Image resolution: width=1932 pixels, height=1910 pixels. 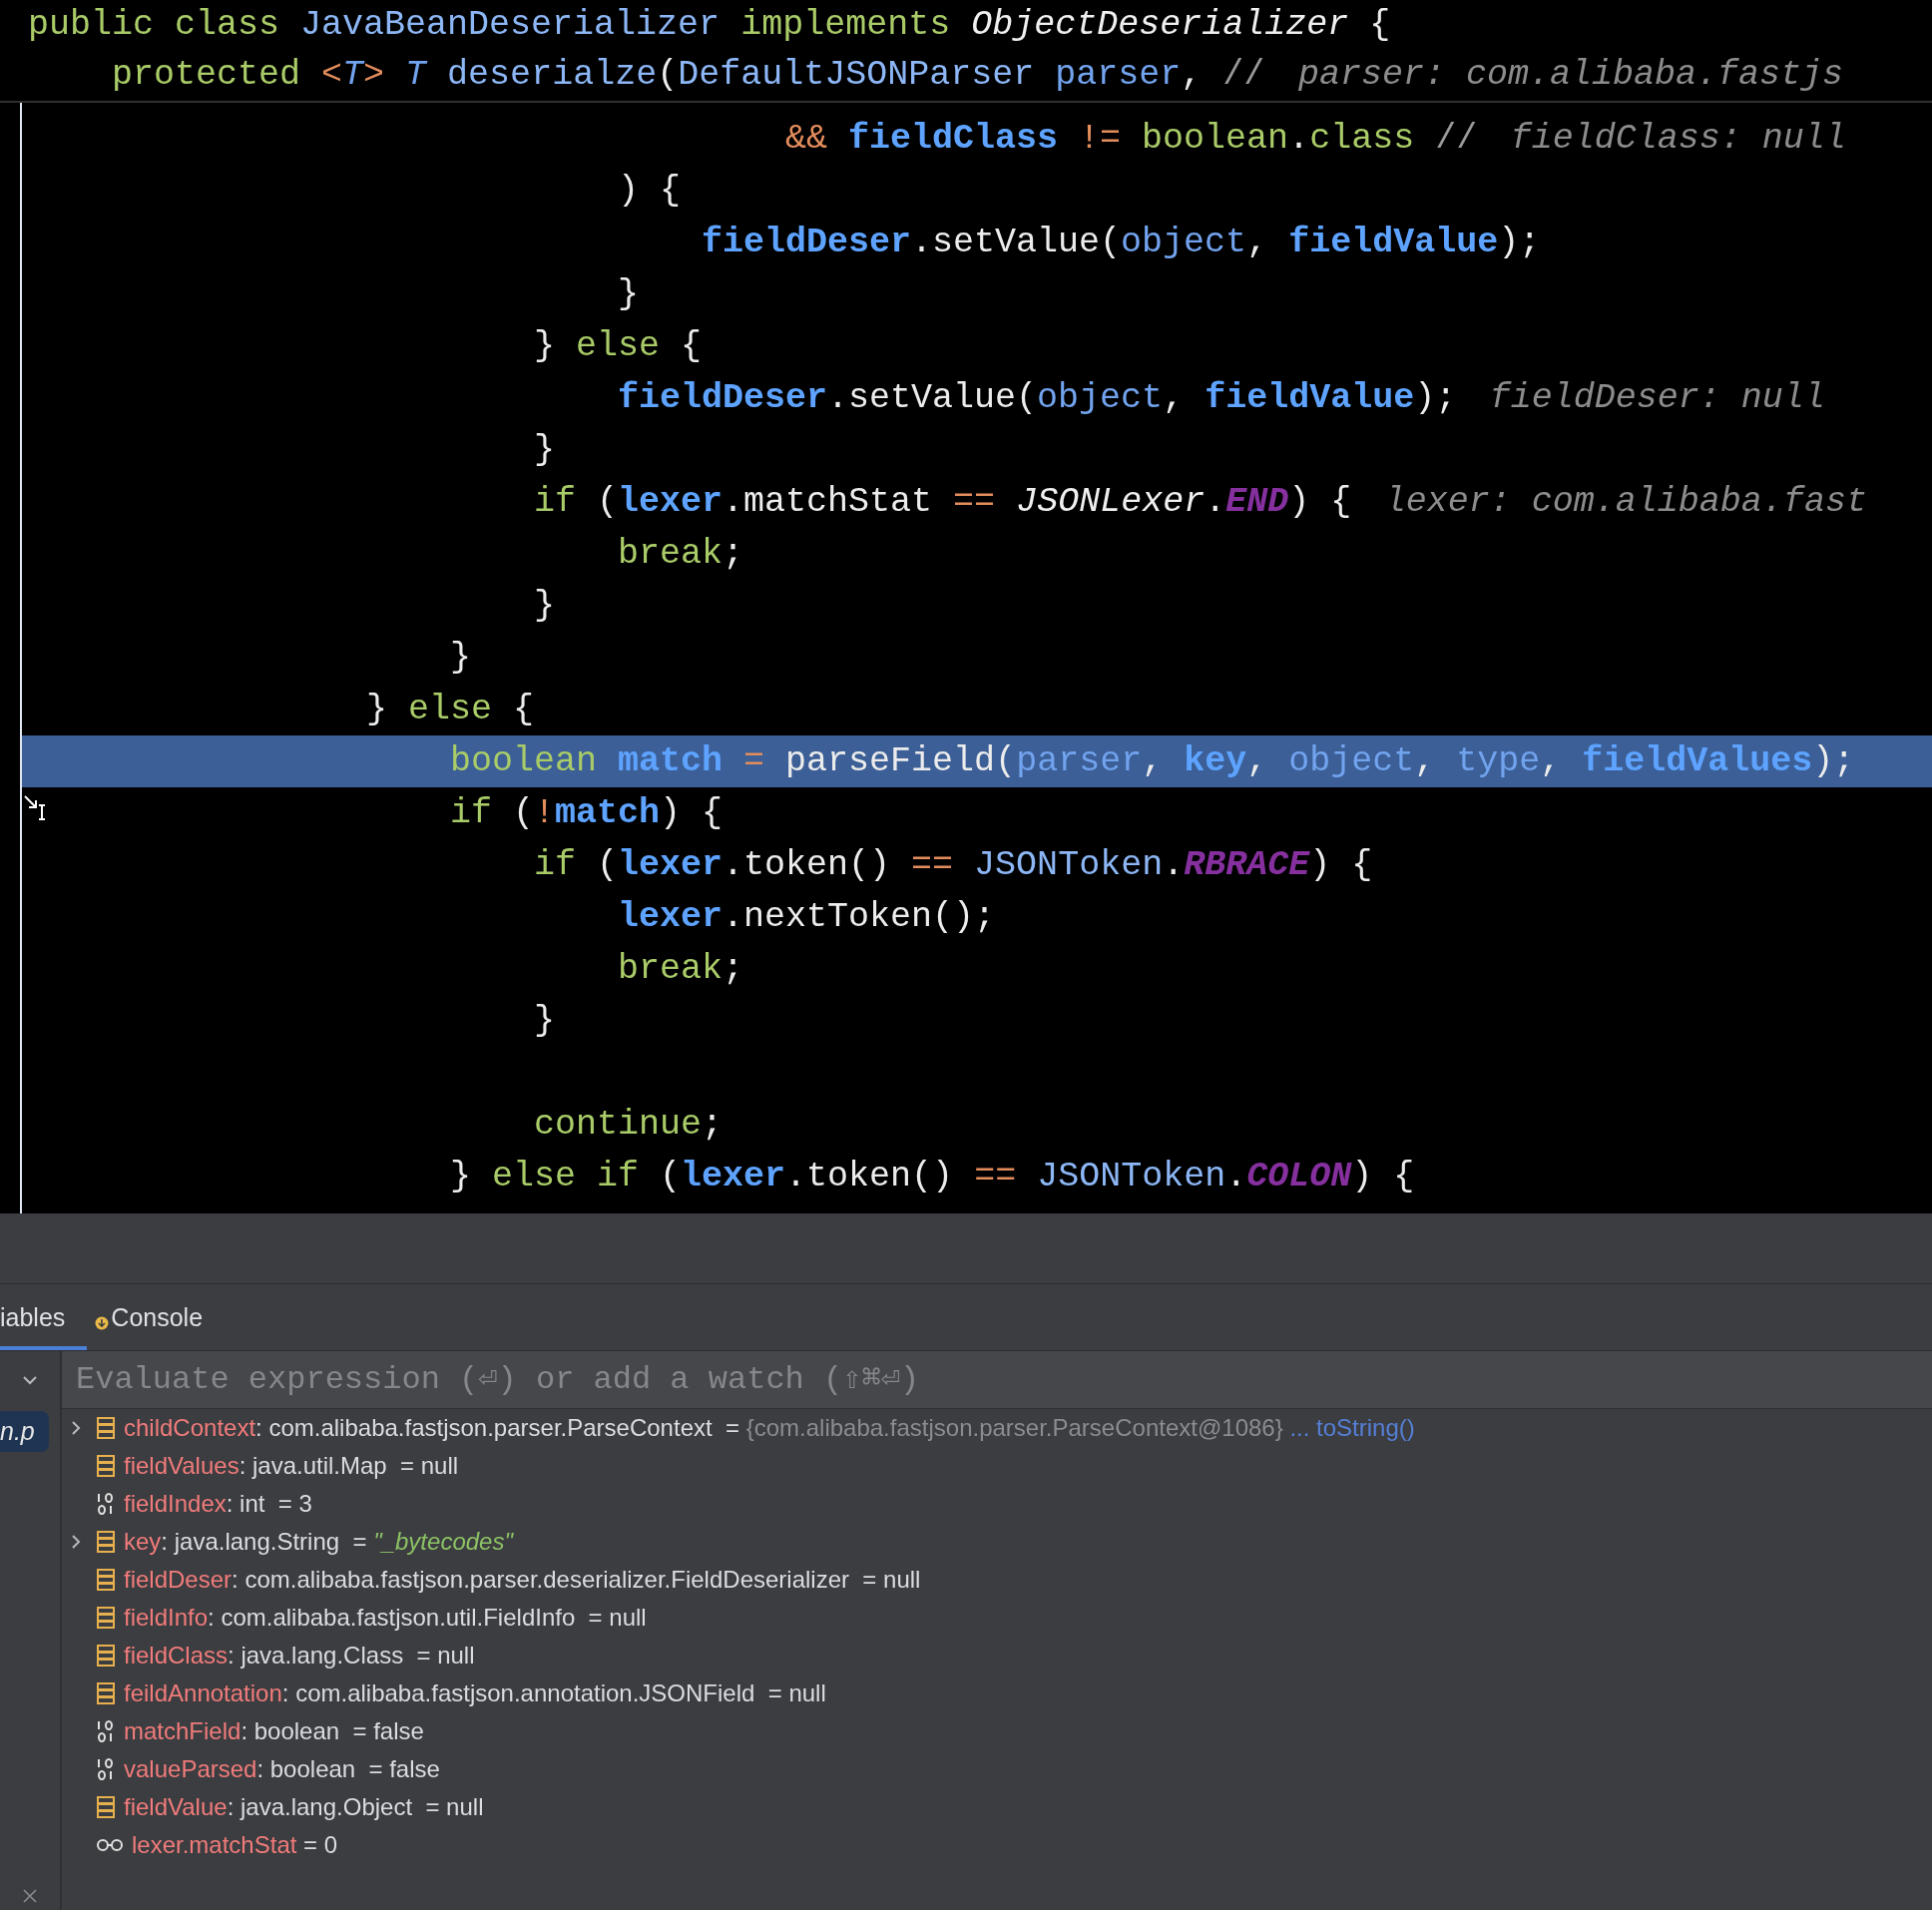 I want to click on code-line: && fieldClass != boolean.class //, so click(x=1131, y=139).